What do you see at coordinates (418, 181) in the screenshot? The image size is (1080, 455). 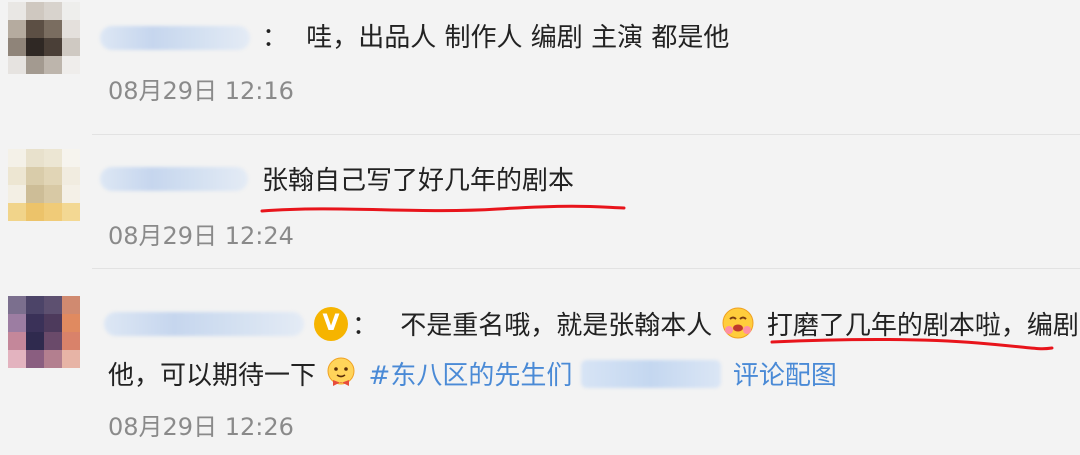 I see `comment-text-2: 张翰自己写了好几年的剧本` at bounding box center [418, 181].